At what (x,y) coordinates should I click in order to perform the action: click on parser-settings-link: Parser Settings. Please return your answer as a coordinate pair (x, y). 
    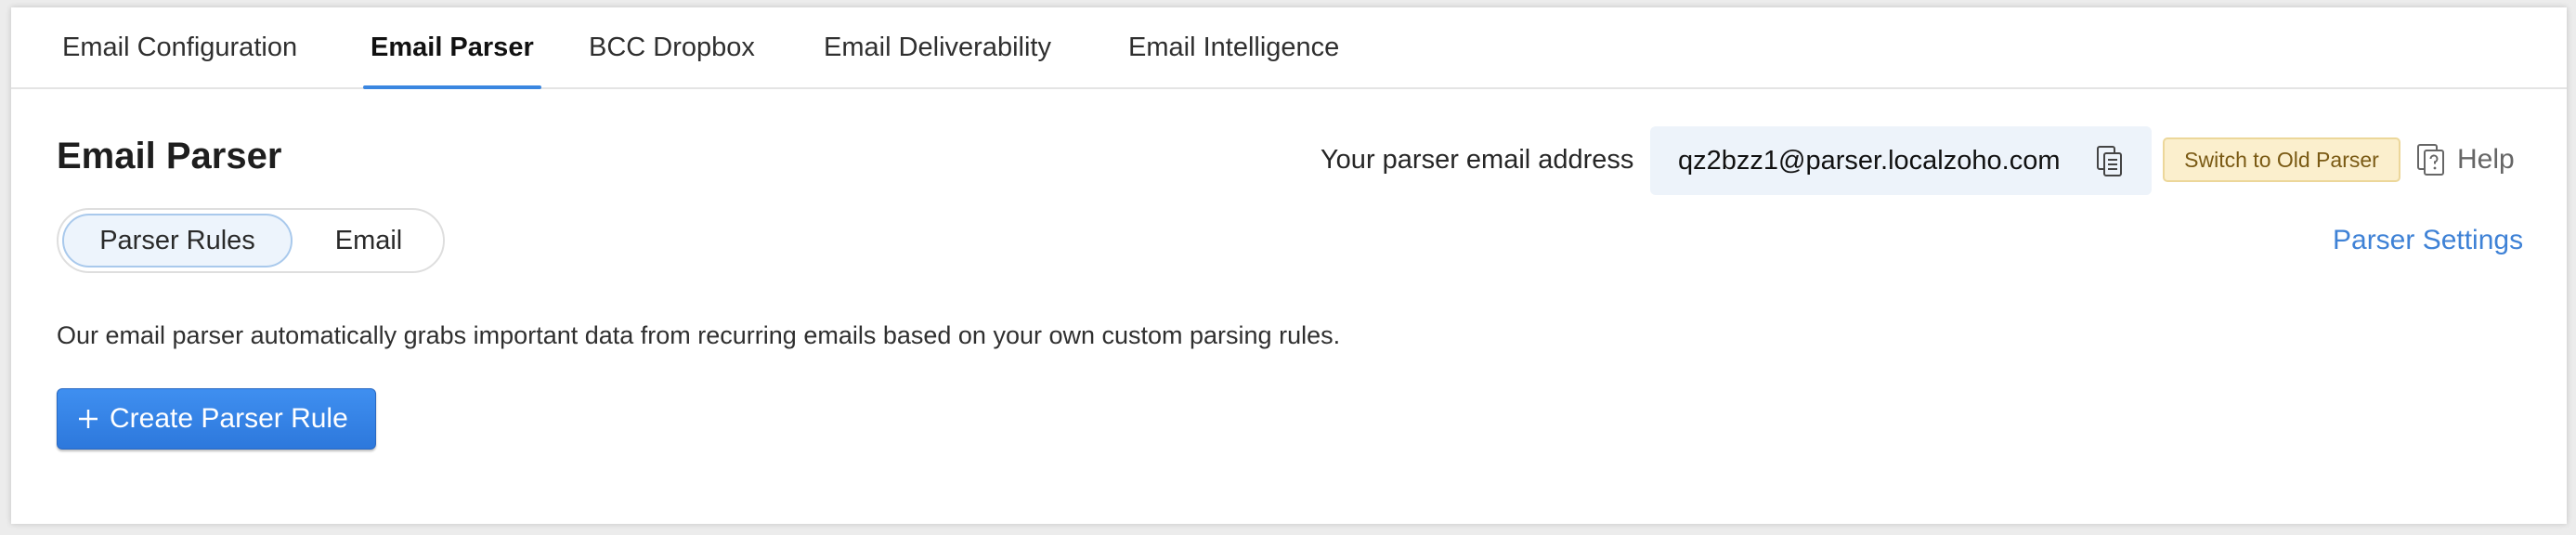
    Looking at the image, I should click on (2428, 240).